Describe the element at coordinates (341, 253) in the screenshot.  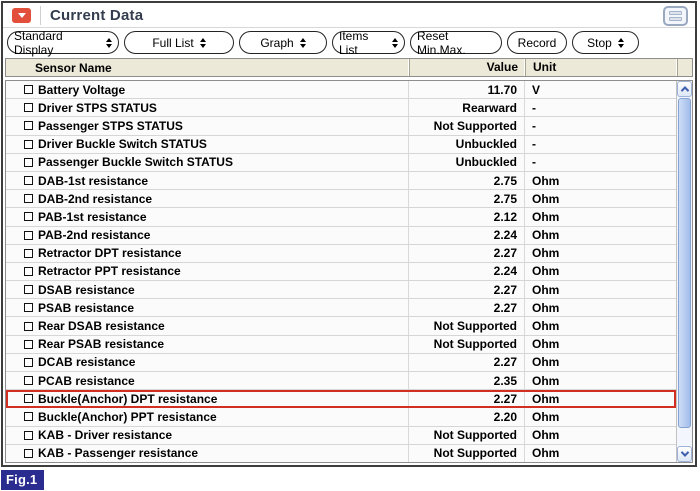
I see `table-row: Retractor DPT resistance 2.27 Ohm` at that location.